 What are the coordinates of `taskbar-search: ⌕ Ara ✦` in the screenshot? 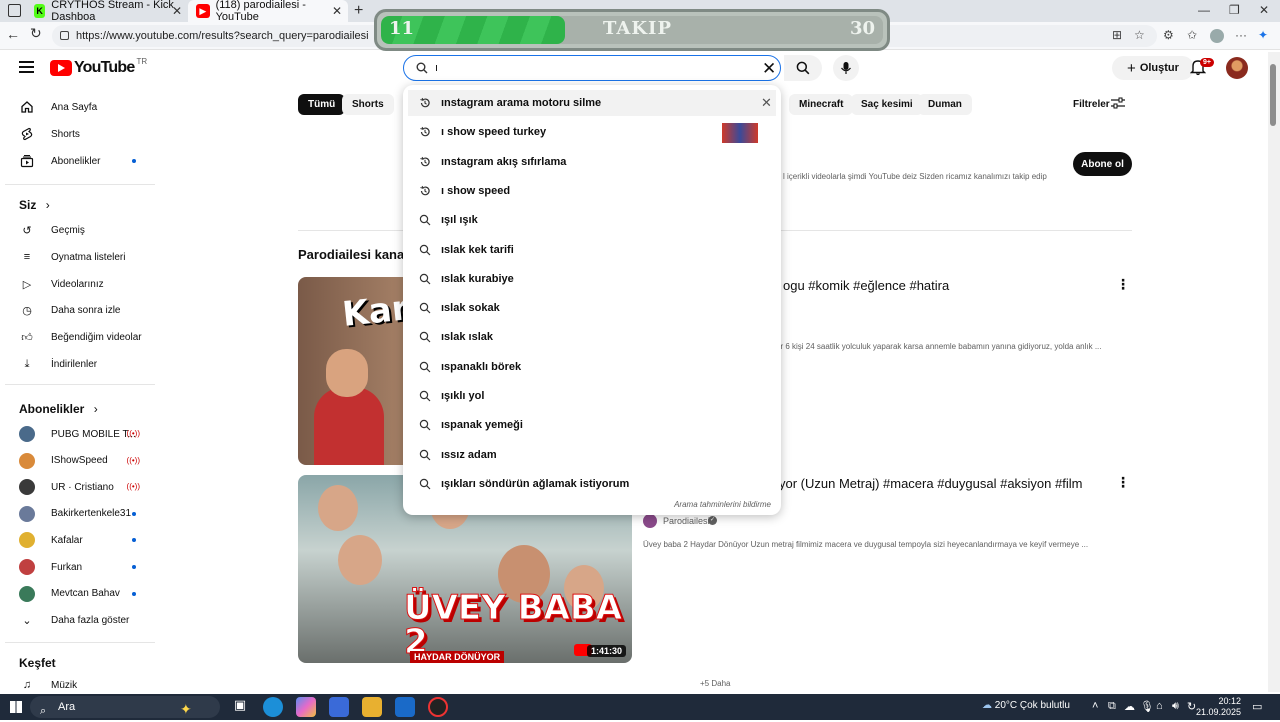 It's located at (125, 707).